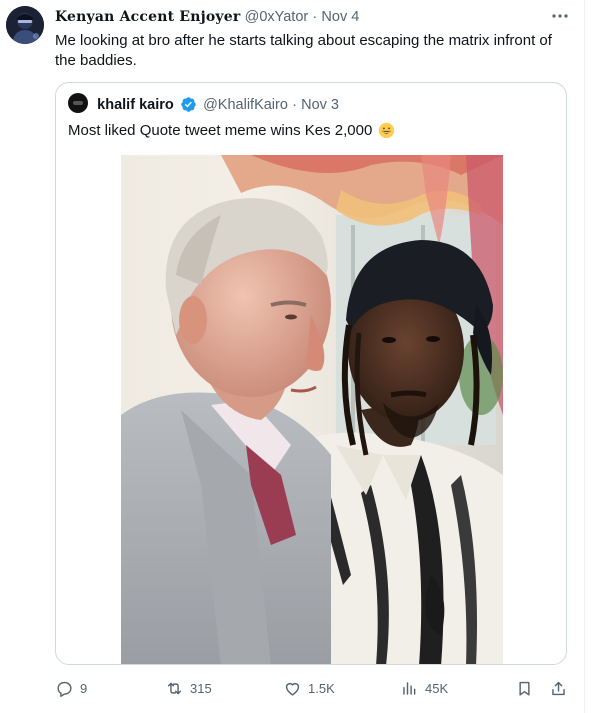  Describe the element at coordinates (321, 688) in the screenshot. I see `like-count: 1.5K` at that location.